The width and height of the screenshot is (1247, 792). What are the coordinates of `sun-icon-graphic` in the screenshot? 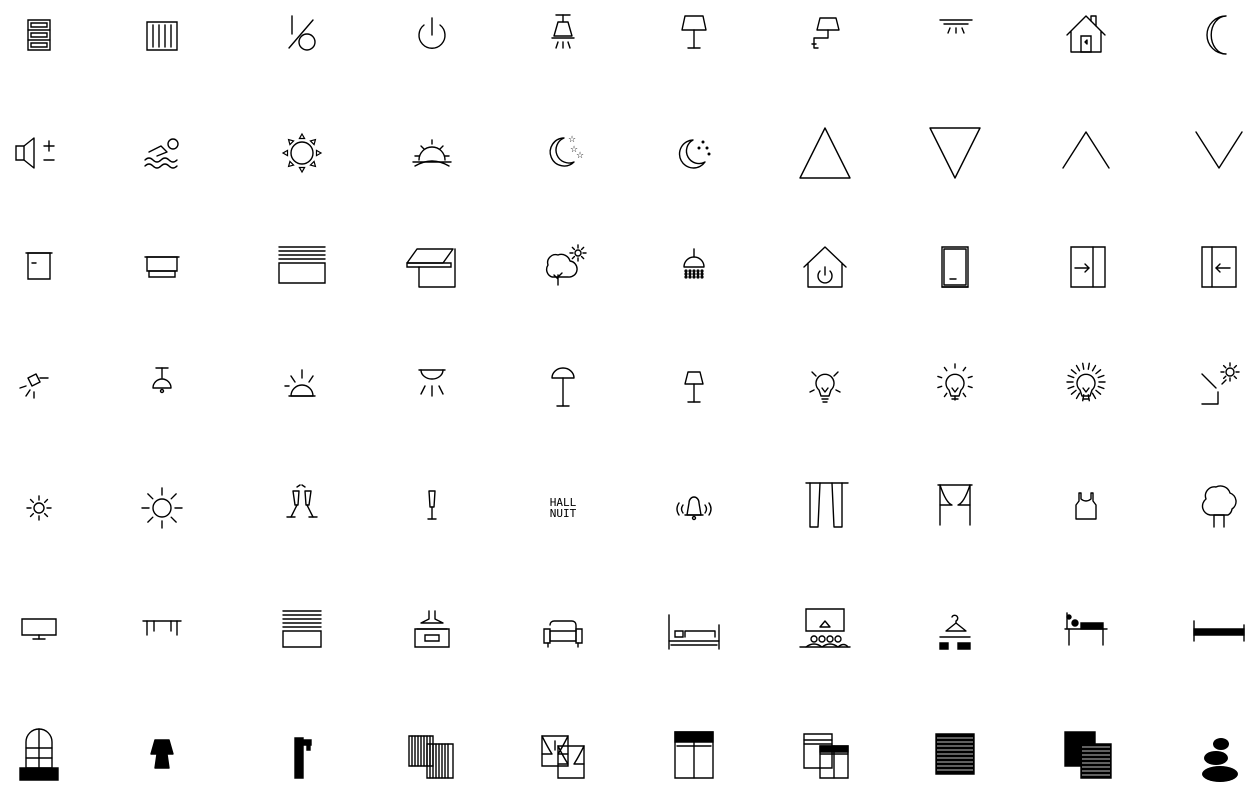 It's located at (302, 153).